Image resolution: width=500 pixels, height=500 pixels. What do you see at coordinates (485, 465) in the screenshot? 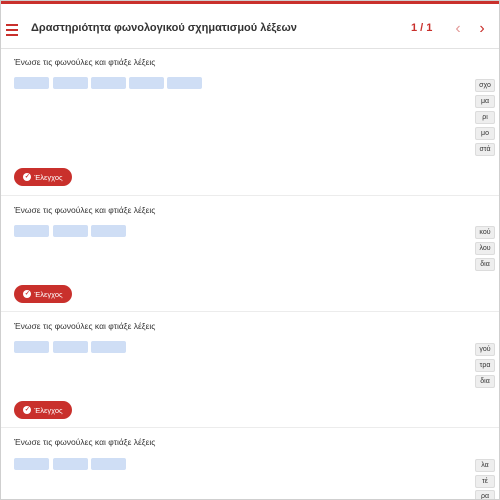
I see `syllable-tile: λα` at bounding box center [485, 465].